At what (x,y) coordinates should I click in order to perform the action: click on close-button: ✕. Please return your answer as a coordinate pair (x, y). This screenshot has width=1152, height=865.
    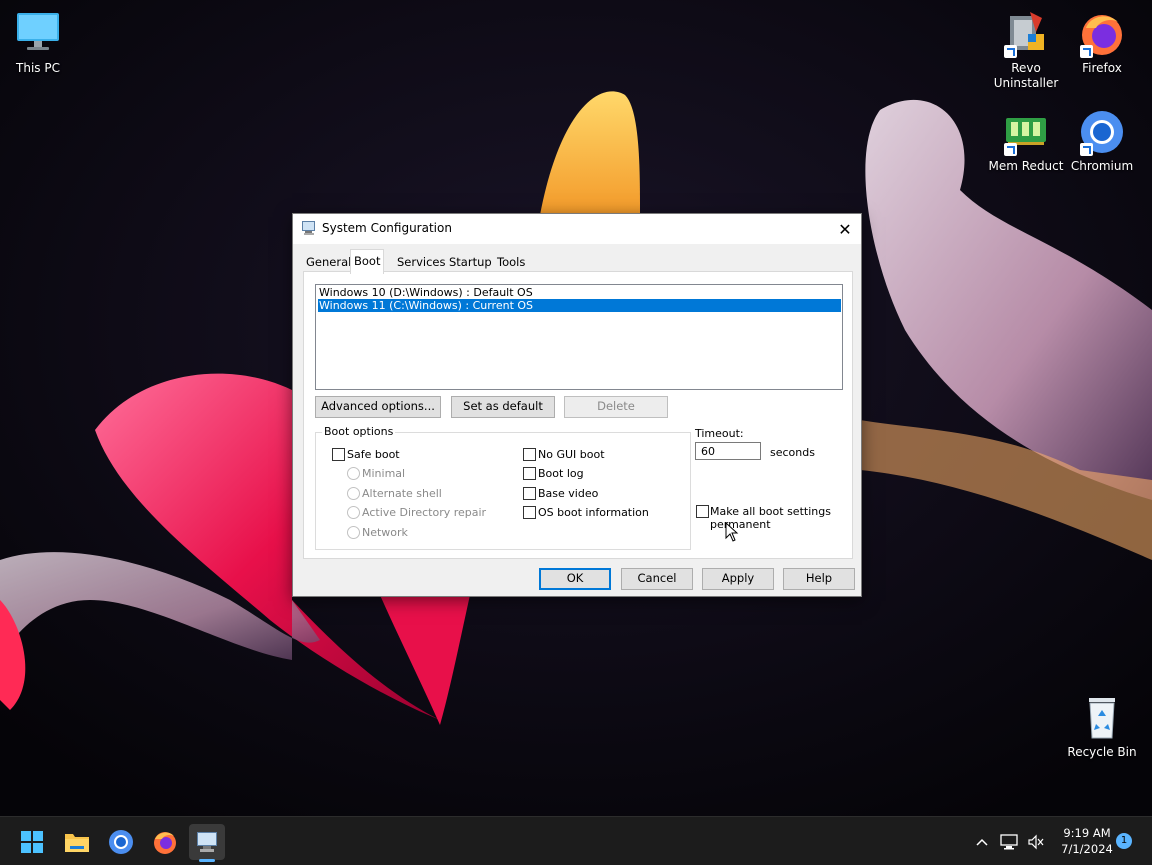
    Looking at the image, I should click on (845, 229).